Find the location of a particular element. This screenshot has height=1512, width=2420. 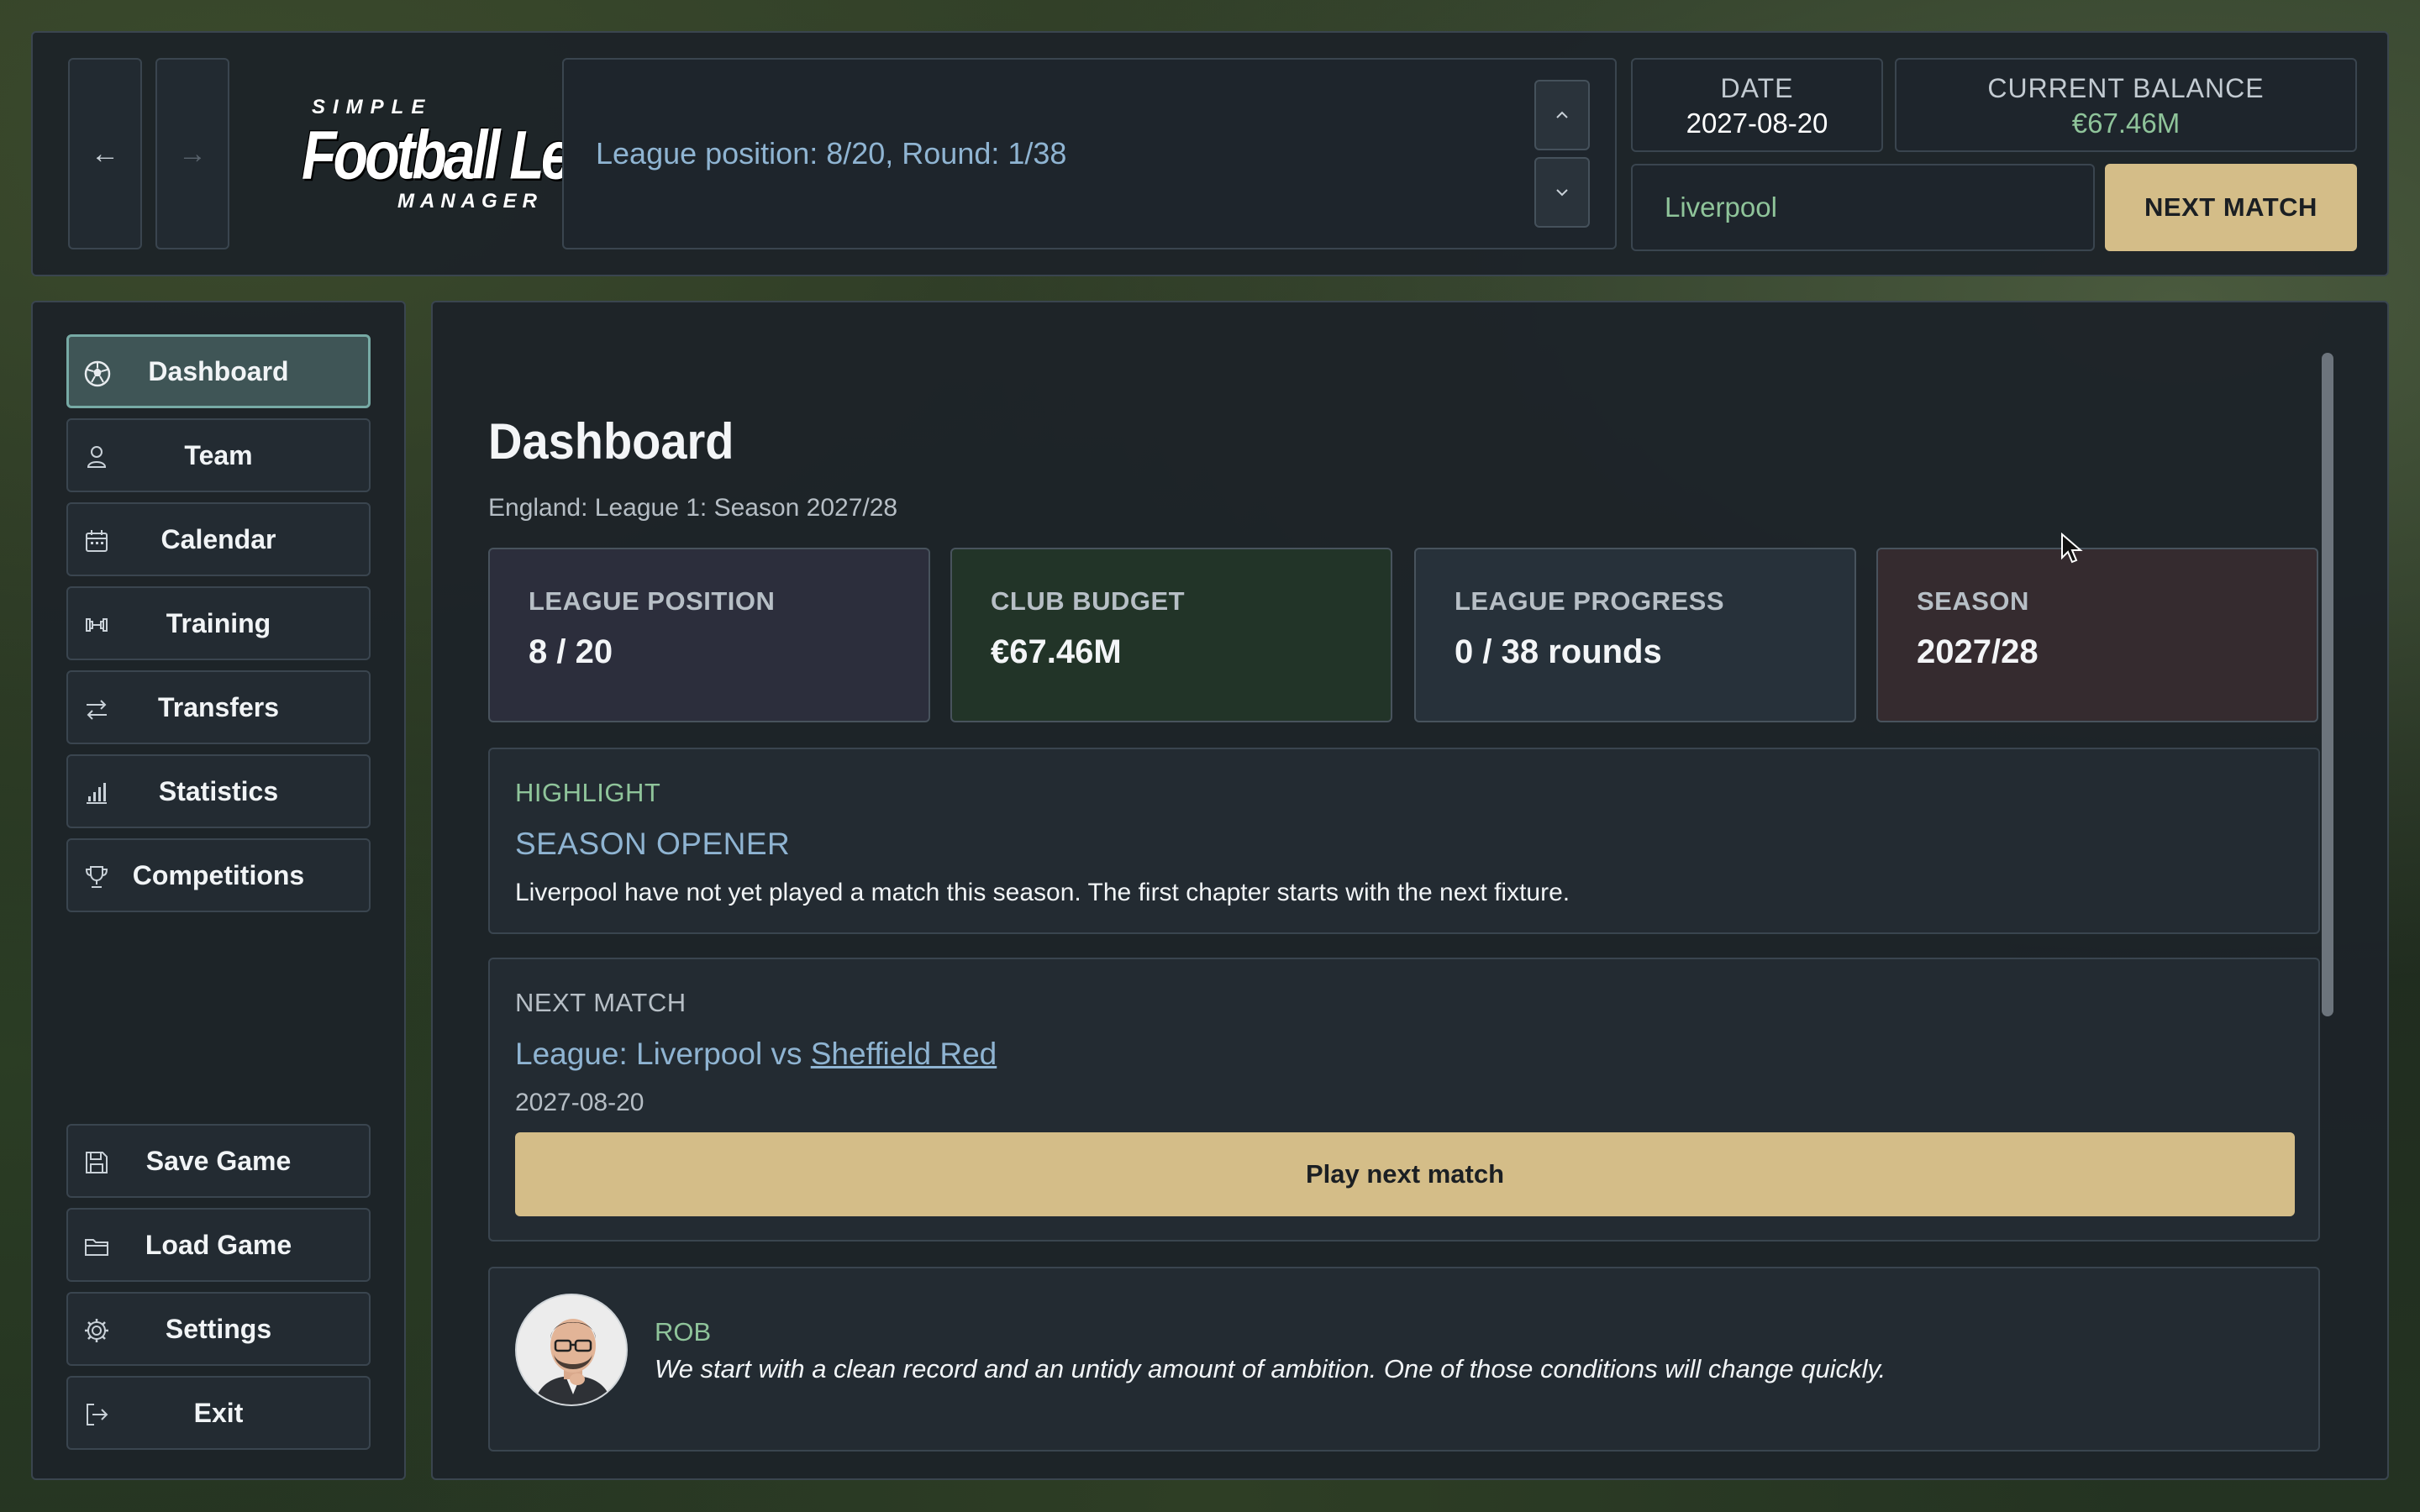

date-display: DATE 2027-08-20 is located at coordinates (1757, 105).